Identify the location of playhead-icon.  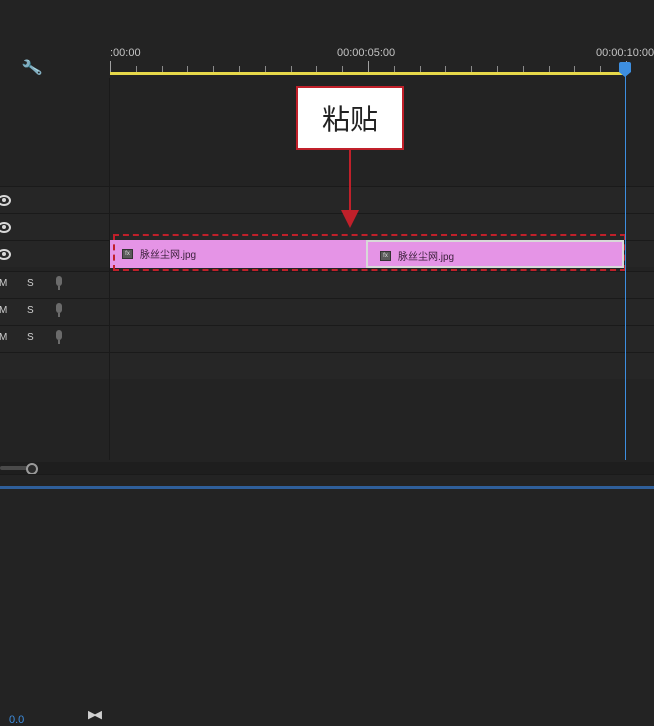
(625, 69).